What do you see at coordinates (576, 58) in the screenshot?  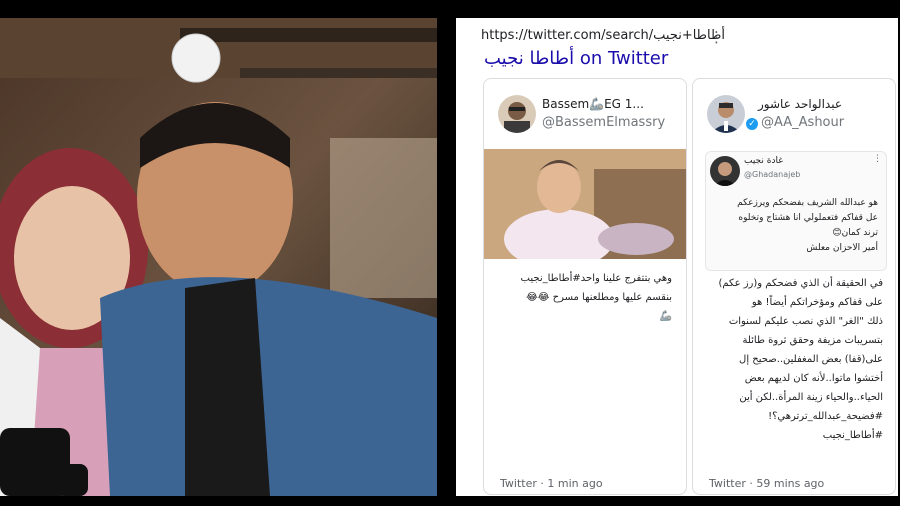 I see `result-title-link: أطاطا نجيب on Twitter` at bounding box center [576, 58].